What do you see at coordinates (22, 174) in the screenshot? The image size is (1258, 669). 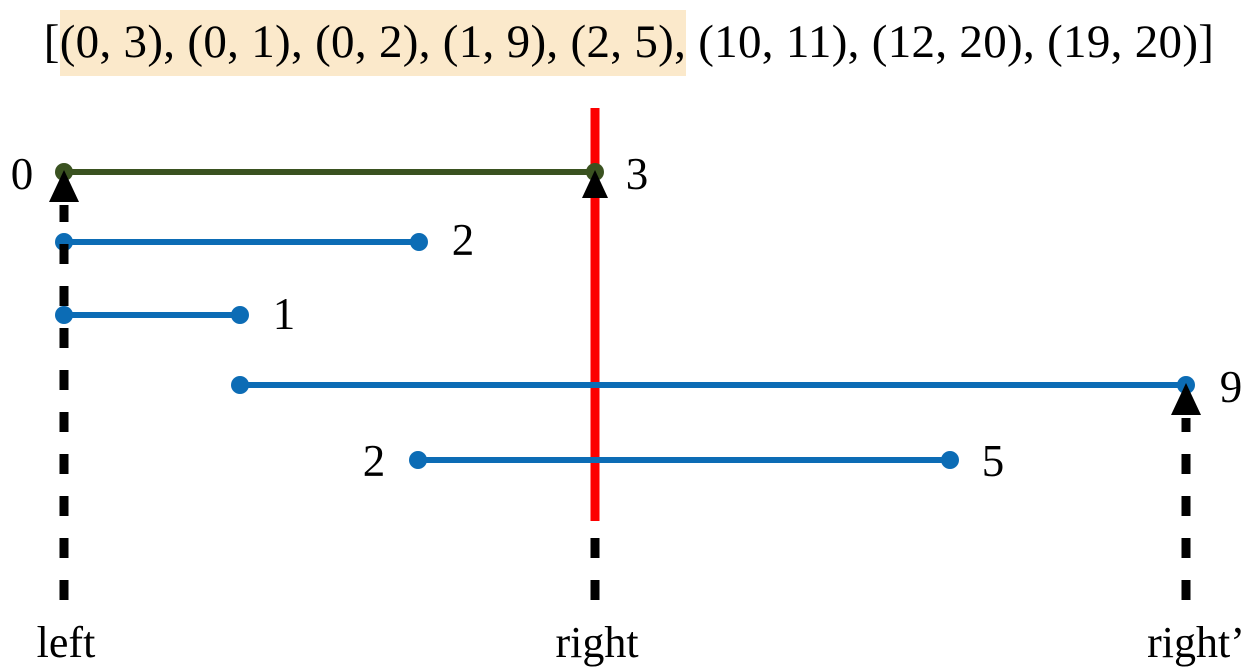 I see `label-interval-0-3-start: 0` at bounding box center [22, 174].